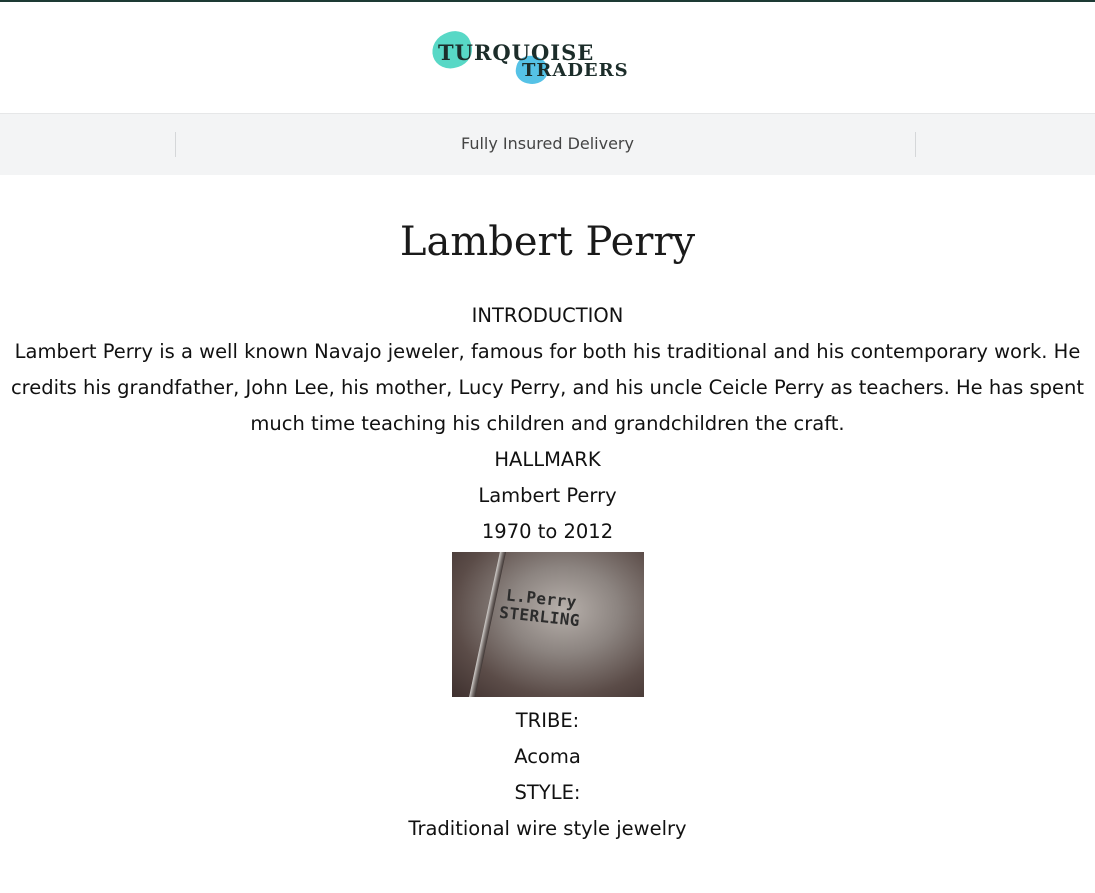 The height and width of the screenshot is (893, 1095). I want to click on announcement-text: Fully Insured Delivery, so click(547, 143).